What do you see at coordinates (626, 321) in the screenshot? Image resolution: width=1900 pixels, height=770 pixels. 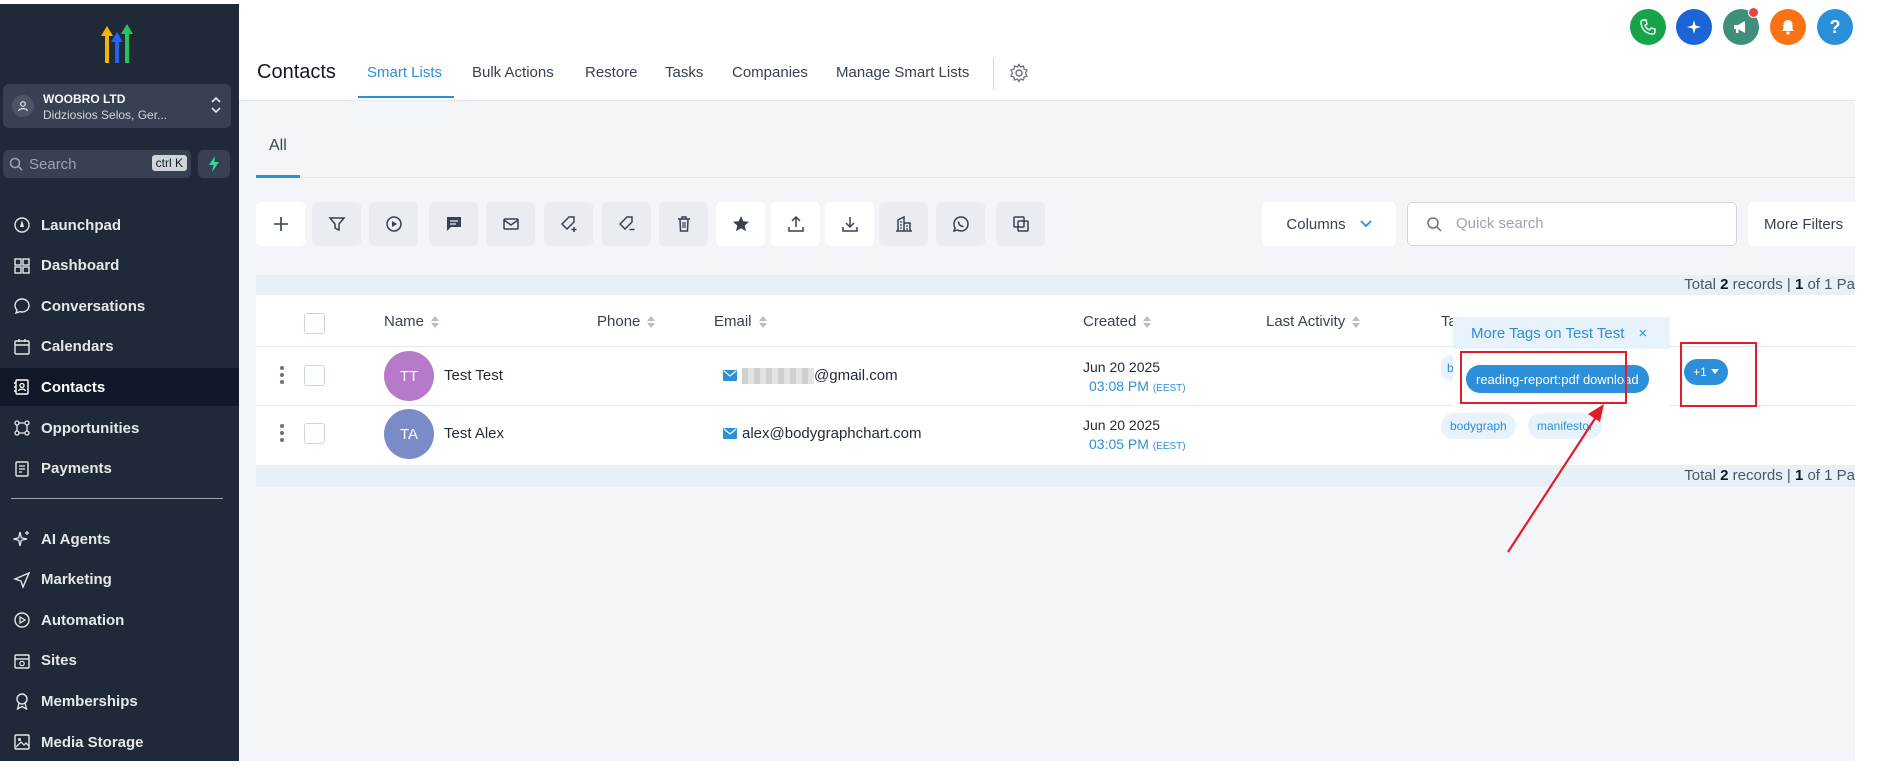 I see `column-header-phone: Phone` at bounding box center [626, 321].